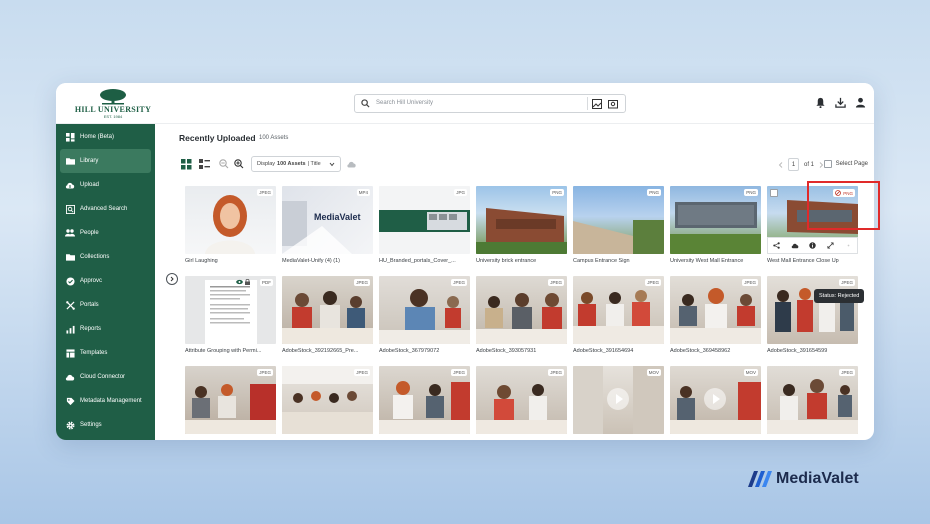  What do you see at coordinates (715, 261) in the screenshot?
I see `asset-title: University West Mall Entrance` at bounding box center [715, 261].